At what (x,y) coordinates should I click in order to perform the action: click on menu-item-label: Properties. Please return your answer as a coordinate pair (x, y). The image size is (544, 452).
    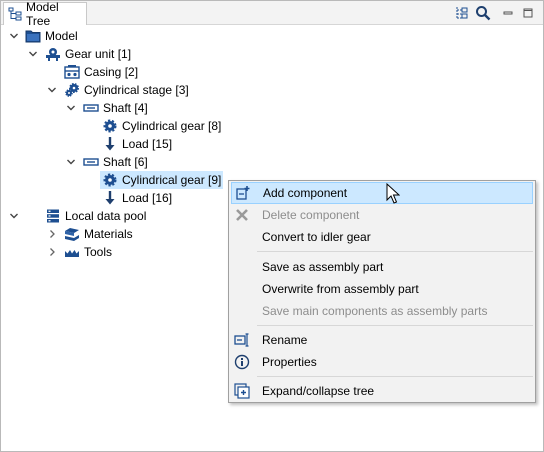
    Looking at the image, I should click on (289, 362).